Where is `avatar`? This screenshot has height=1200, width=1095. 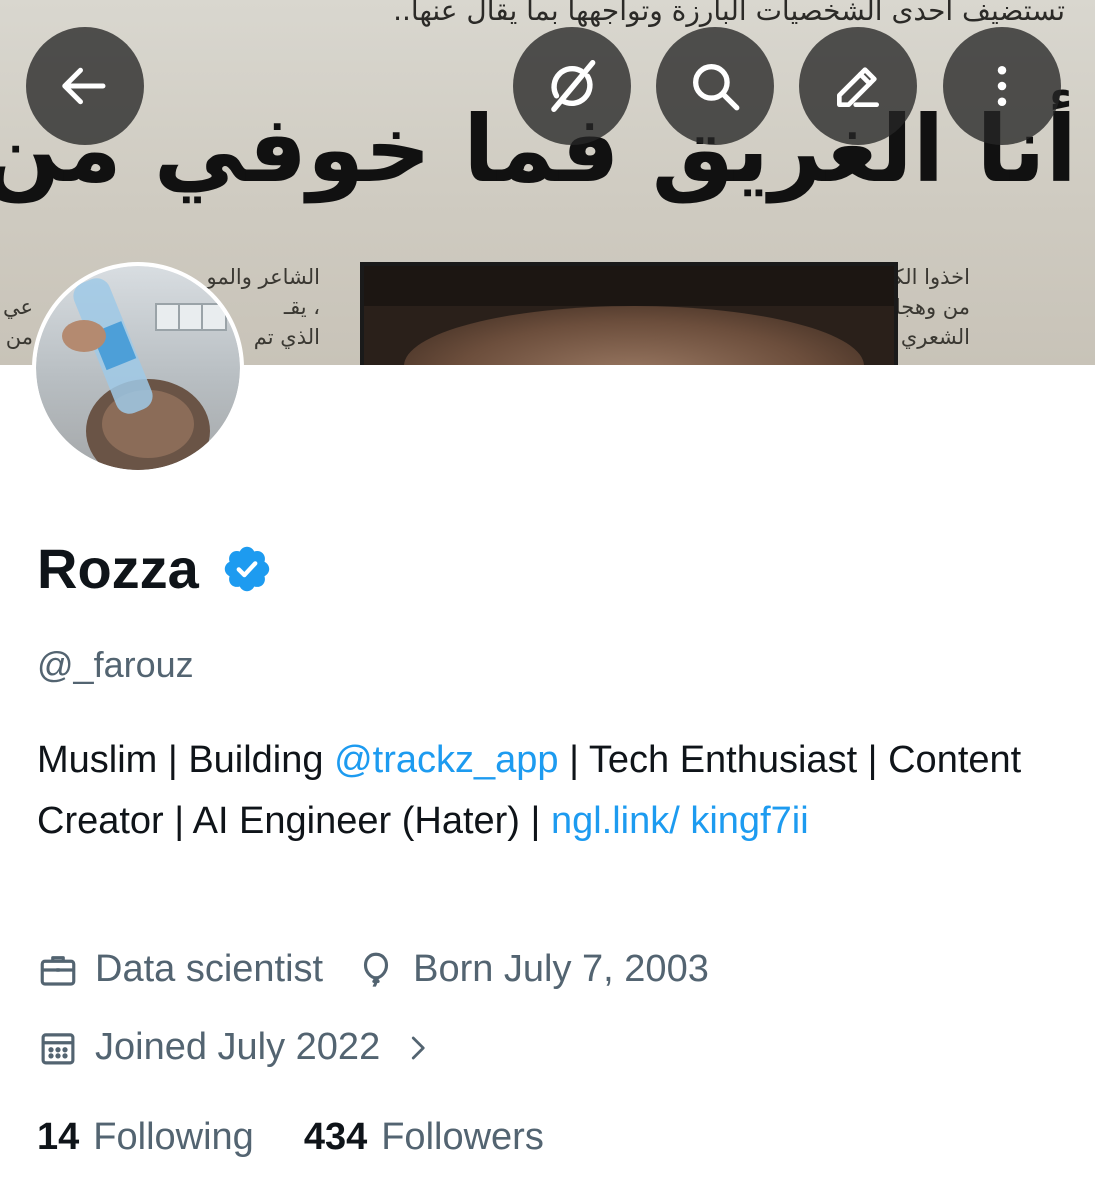
avatar is located at coordinates (138, 368).